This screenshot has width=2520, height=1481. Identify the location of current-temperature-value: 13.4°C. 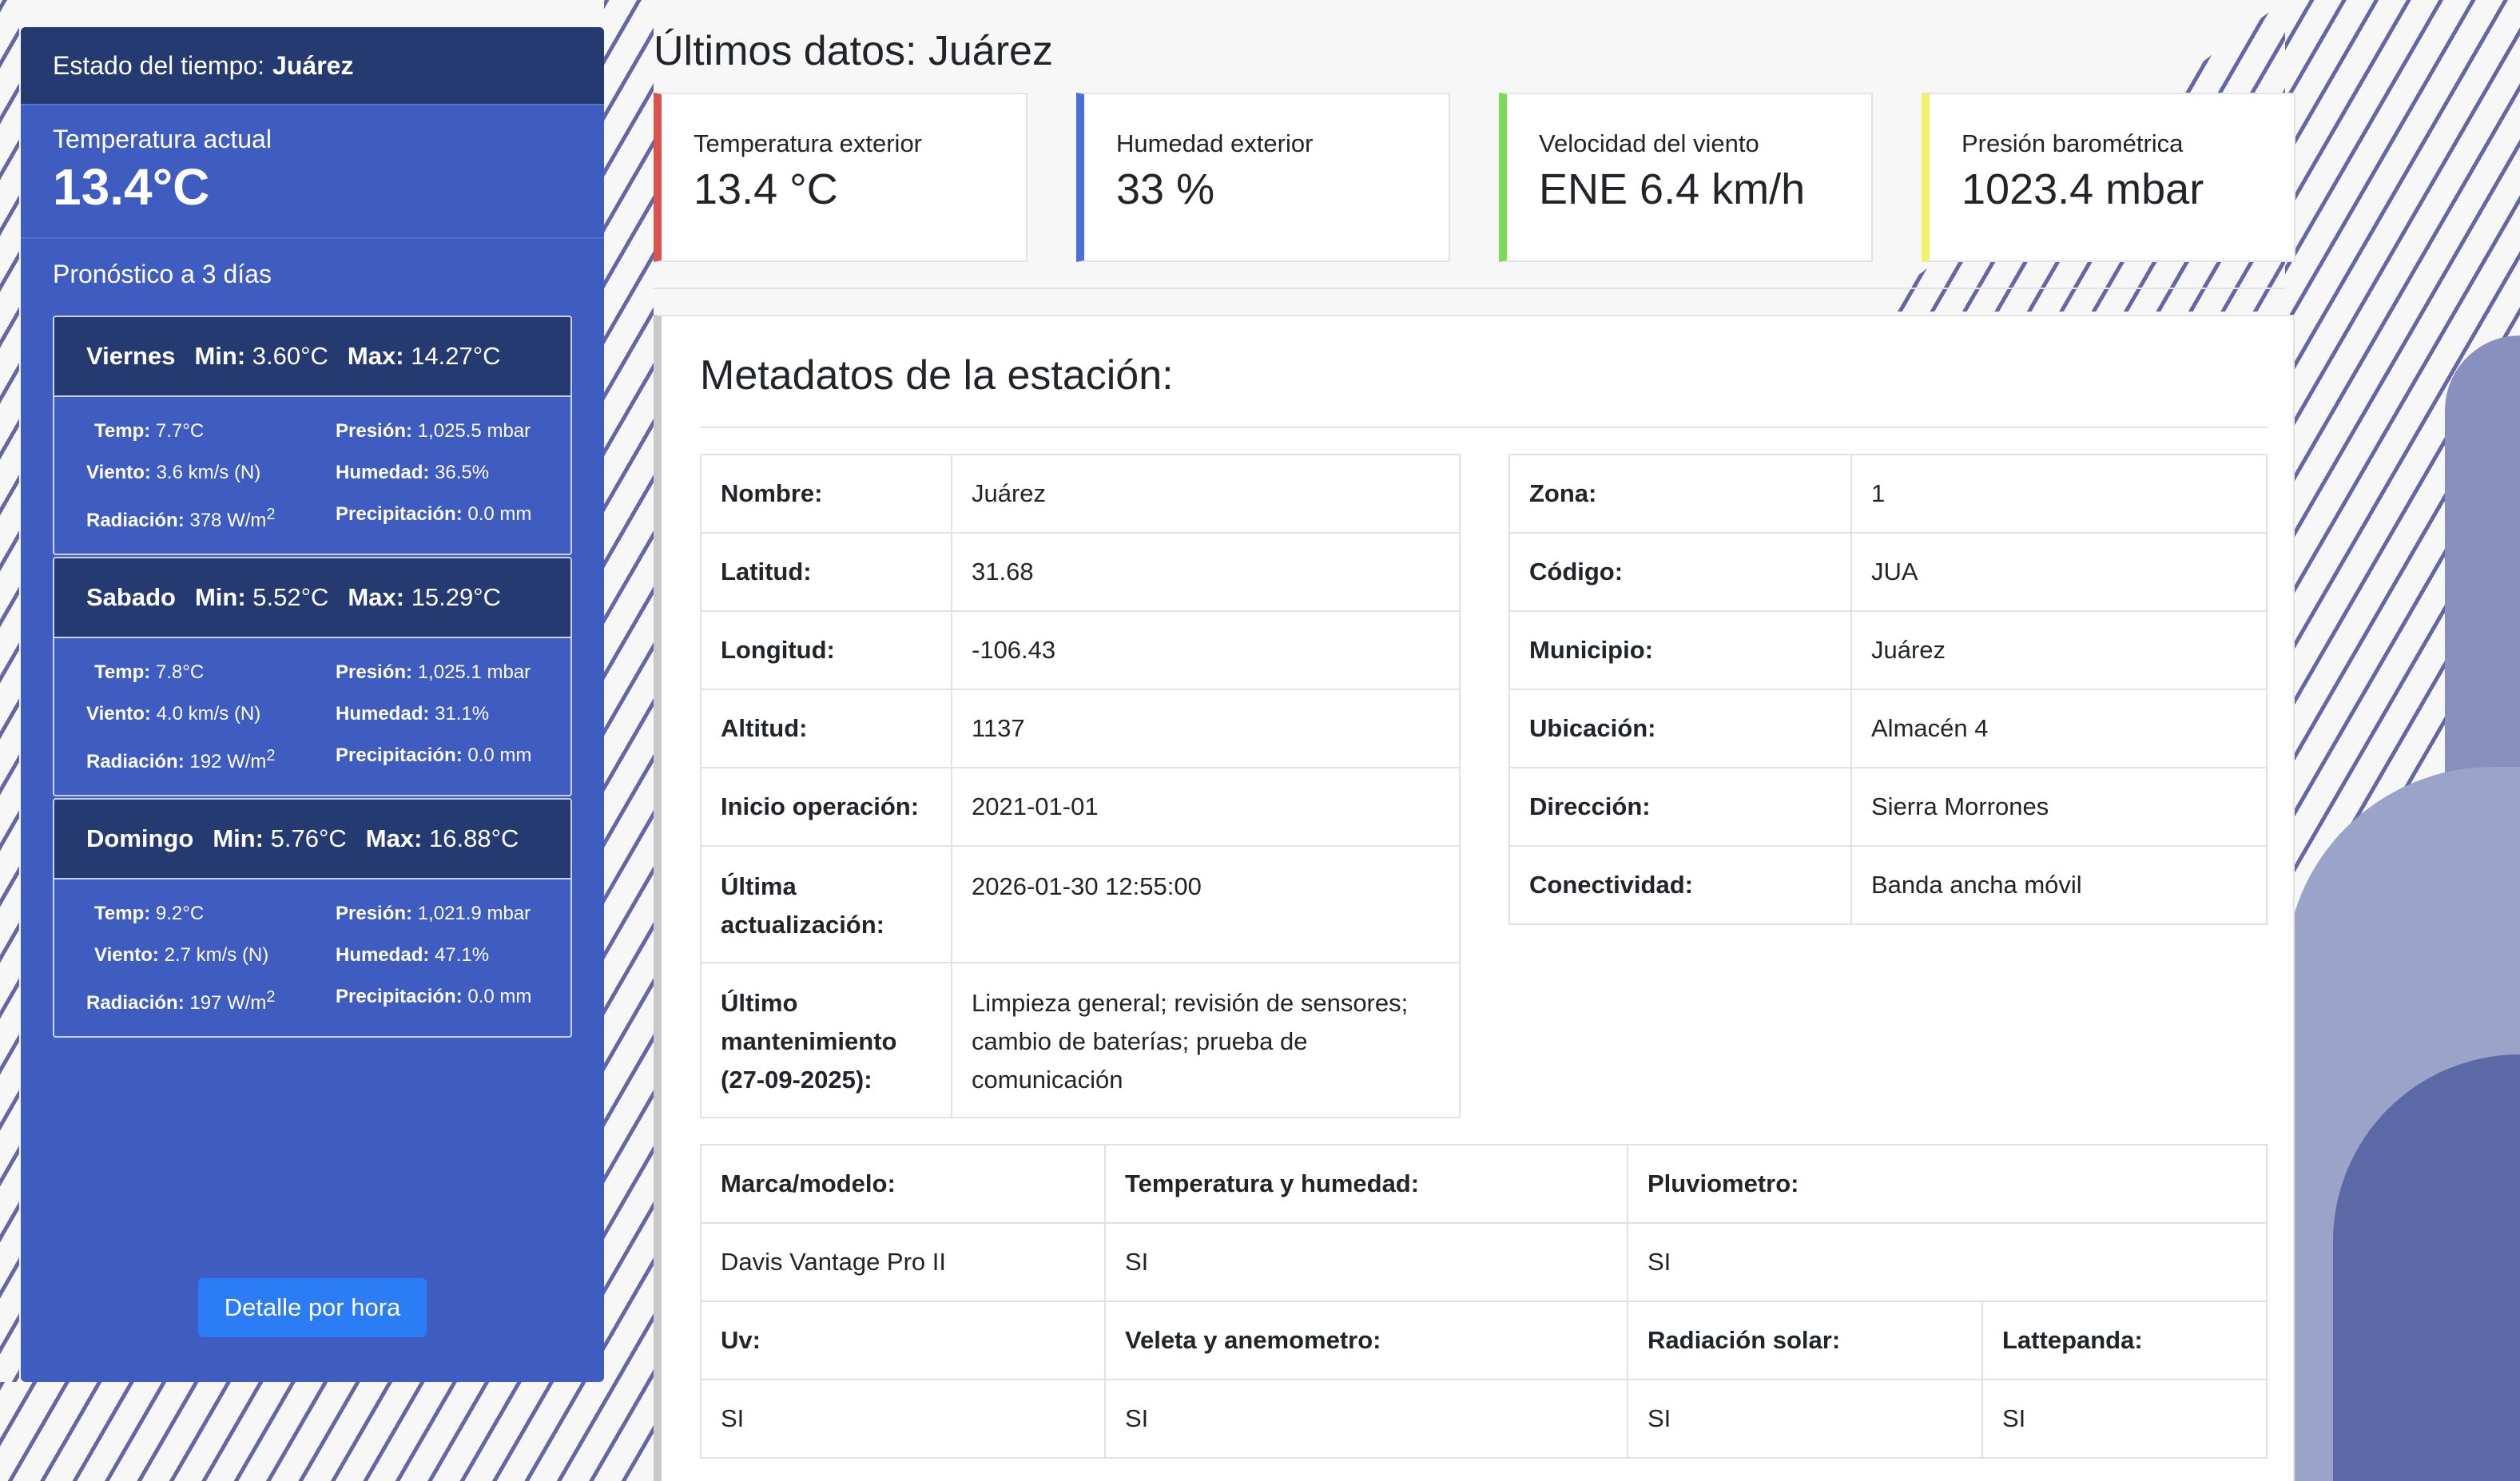
(131, 187).